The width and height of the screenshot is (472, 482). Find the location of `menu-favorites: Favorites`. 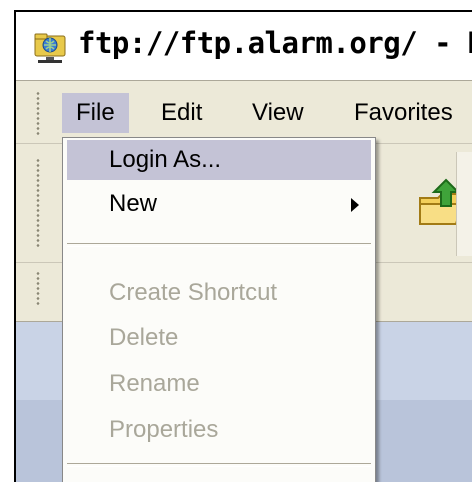

menu-favorites: Favorites is located at coordinates (403, 113).